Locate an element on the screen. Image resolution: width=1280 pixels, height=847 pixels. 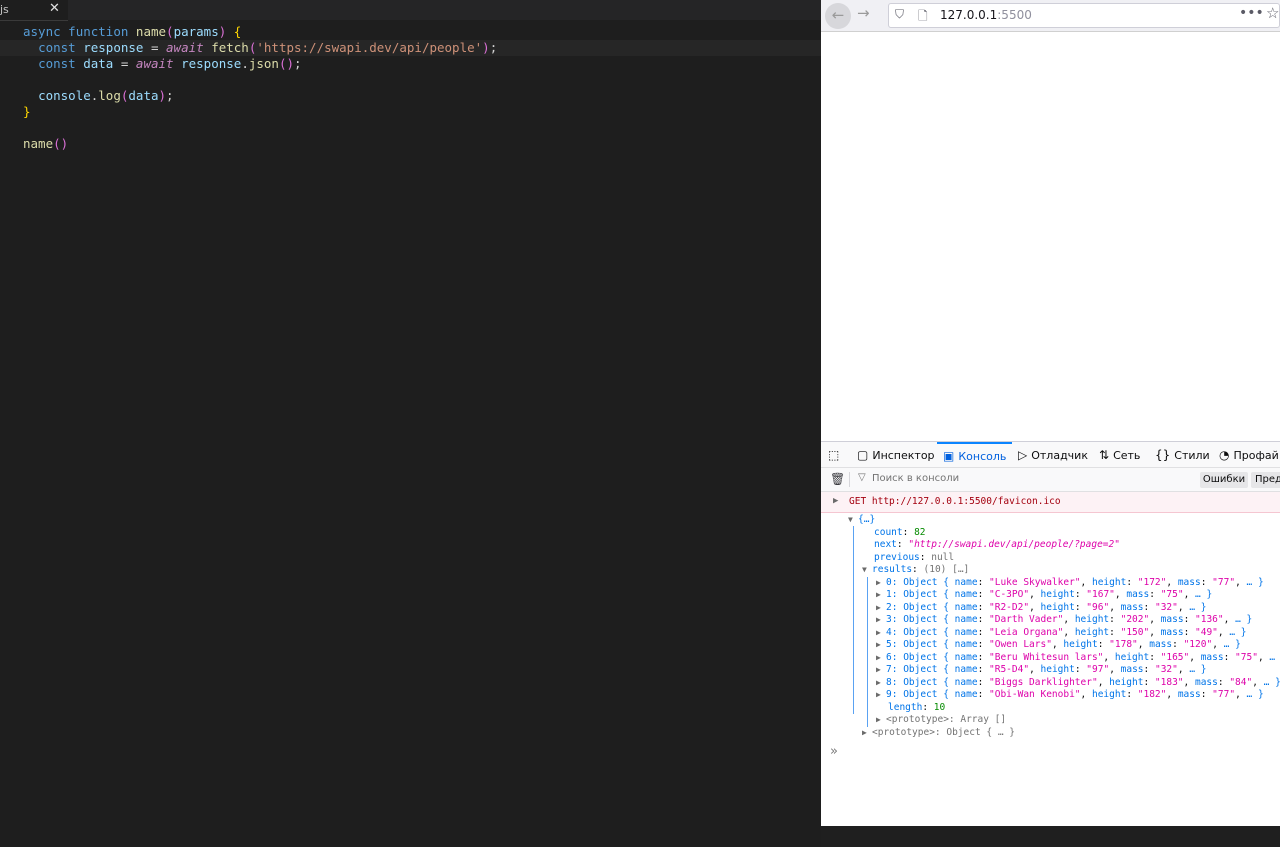
inspector-icon: ▢ is located at coordinates (863, 455).